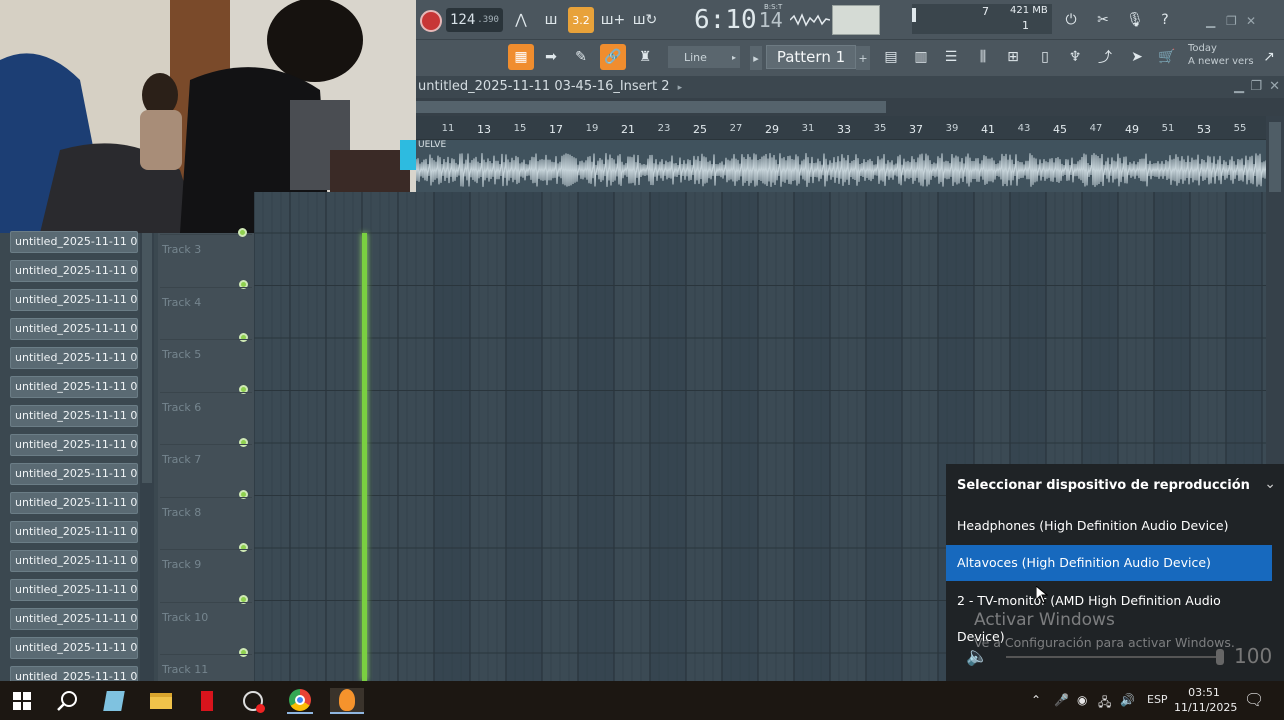 The height and width of the screenshot is (720, 1284). What do you see at coordinates (364, 457) in the screenshot?
I see `playhead` at bounding box center [364, 457].